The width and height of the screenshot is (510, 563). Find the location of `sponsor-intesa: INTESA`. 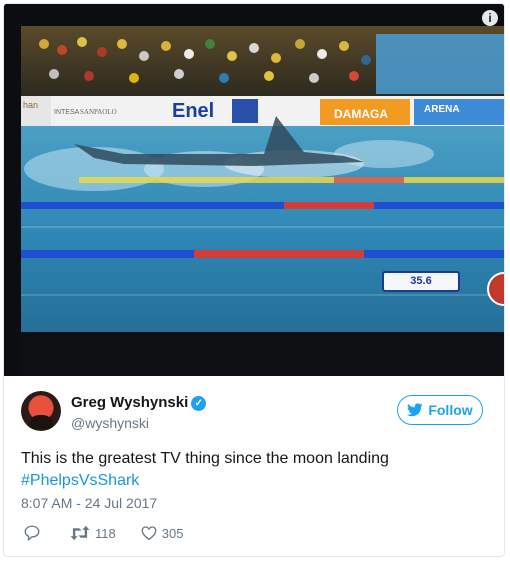

sponsor-intesa: INTESA is located at coordinates (67, 112).